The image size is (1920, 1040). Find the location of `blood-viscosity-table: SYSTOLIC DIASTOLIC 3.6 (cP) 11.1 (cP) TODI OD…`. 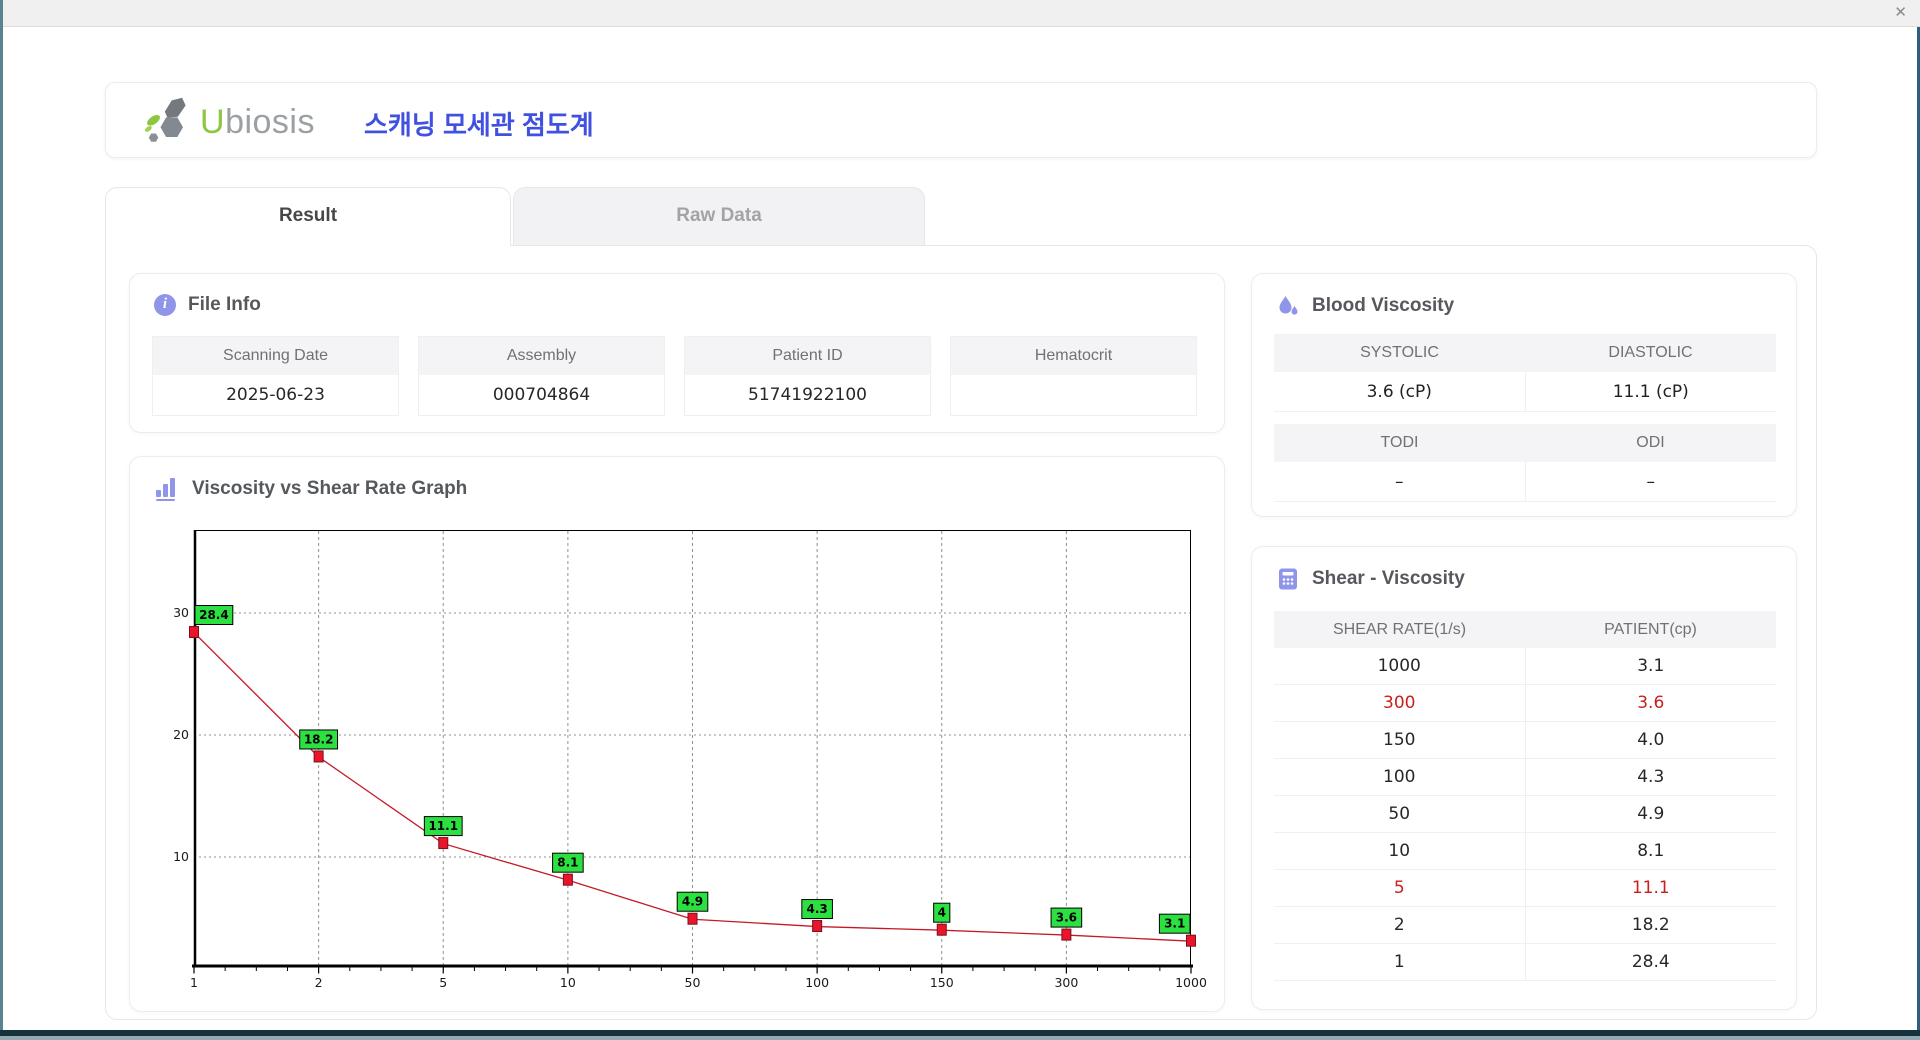

blood-viscosity-table: SYSTOLIC DIASTOLIC 3.6 (cP) 11.1 (cP) TODI OD… is located at coordinates (1525, 424).